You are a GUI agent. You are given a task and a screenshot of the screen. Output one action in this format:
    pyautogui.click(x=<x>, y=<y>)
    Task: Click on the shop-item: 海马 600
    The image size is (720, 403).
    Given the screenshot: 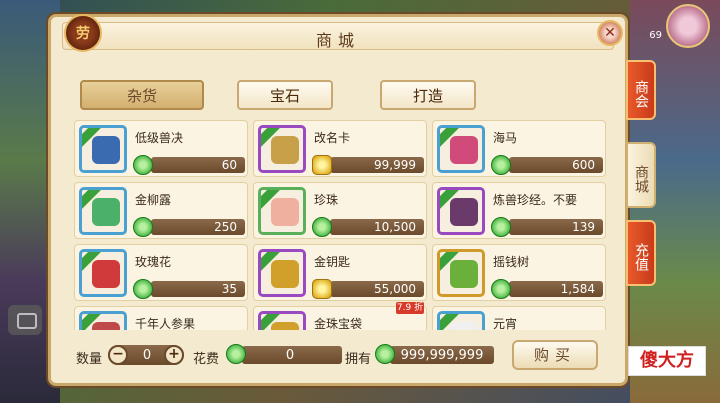 What is the action you would take?
    pyautogui.click(x=519, y=148)
    